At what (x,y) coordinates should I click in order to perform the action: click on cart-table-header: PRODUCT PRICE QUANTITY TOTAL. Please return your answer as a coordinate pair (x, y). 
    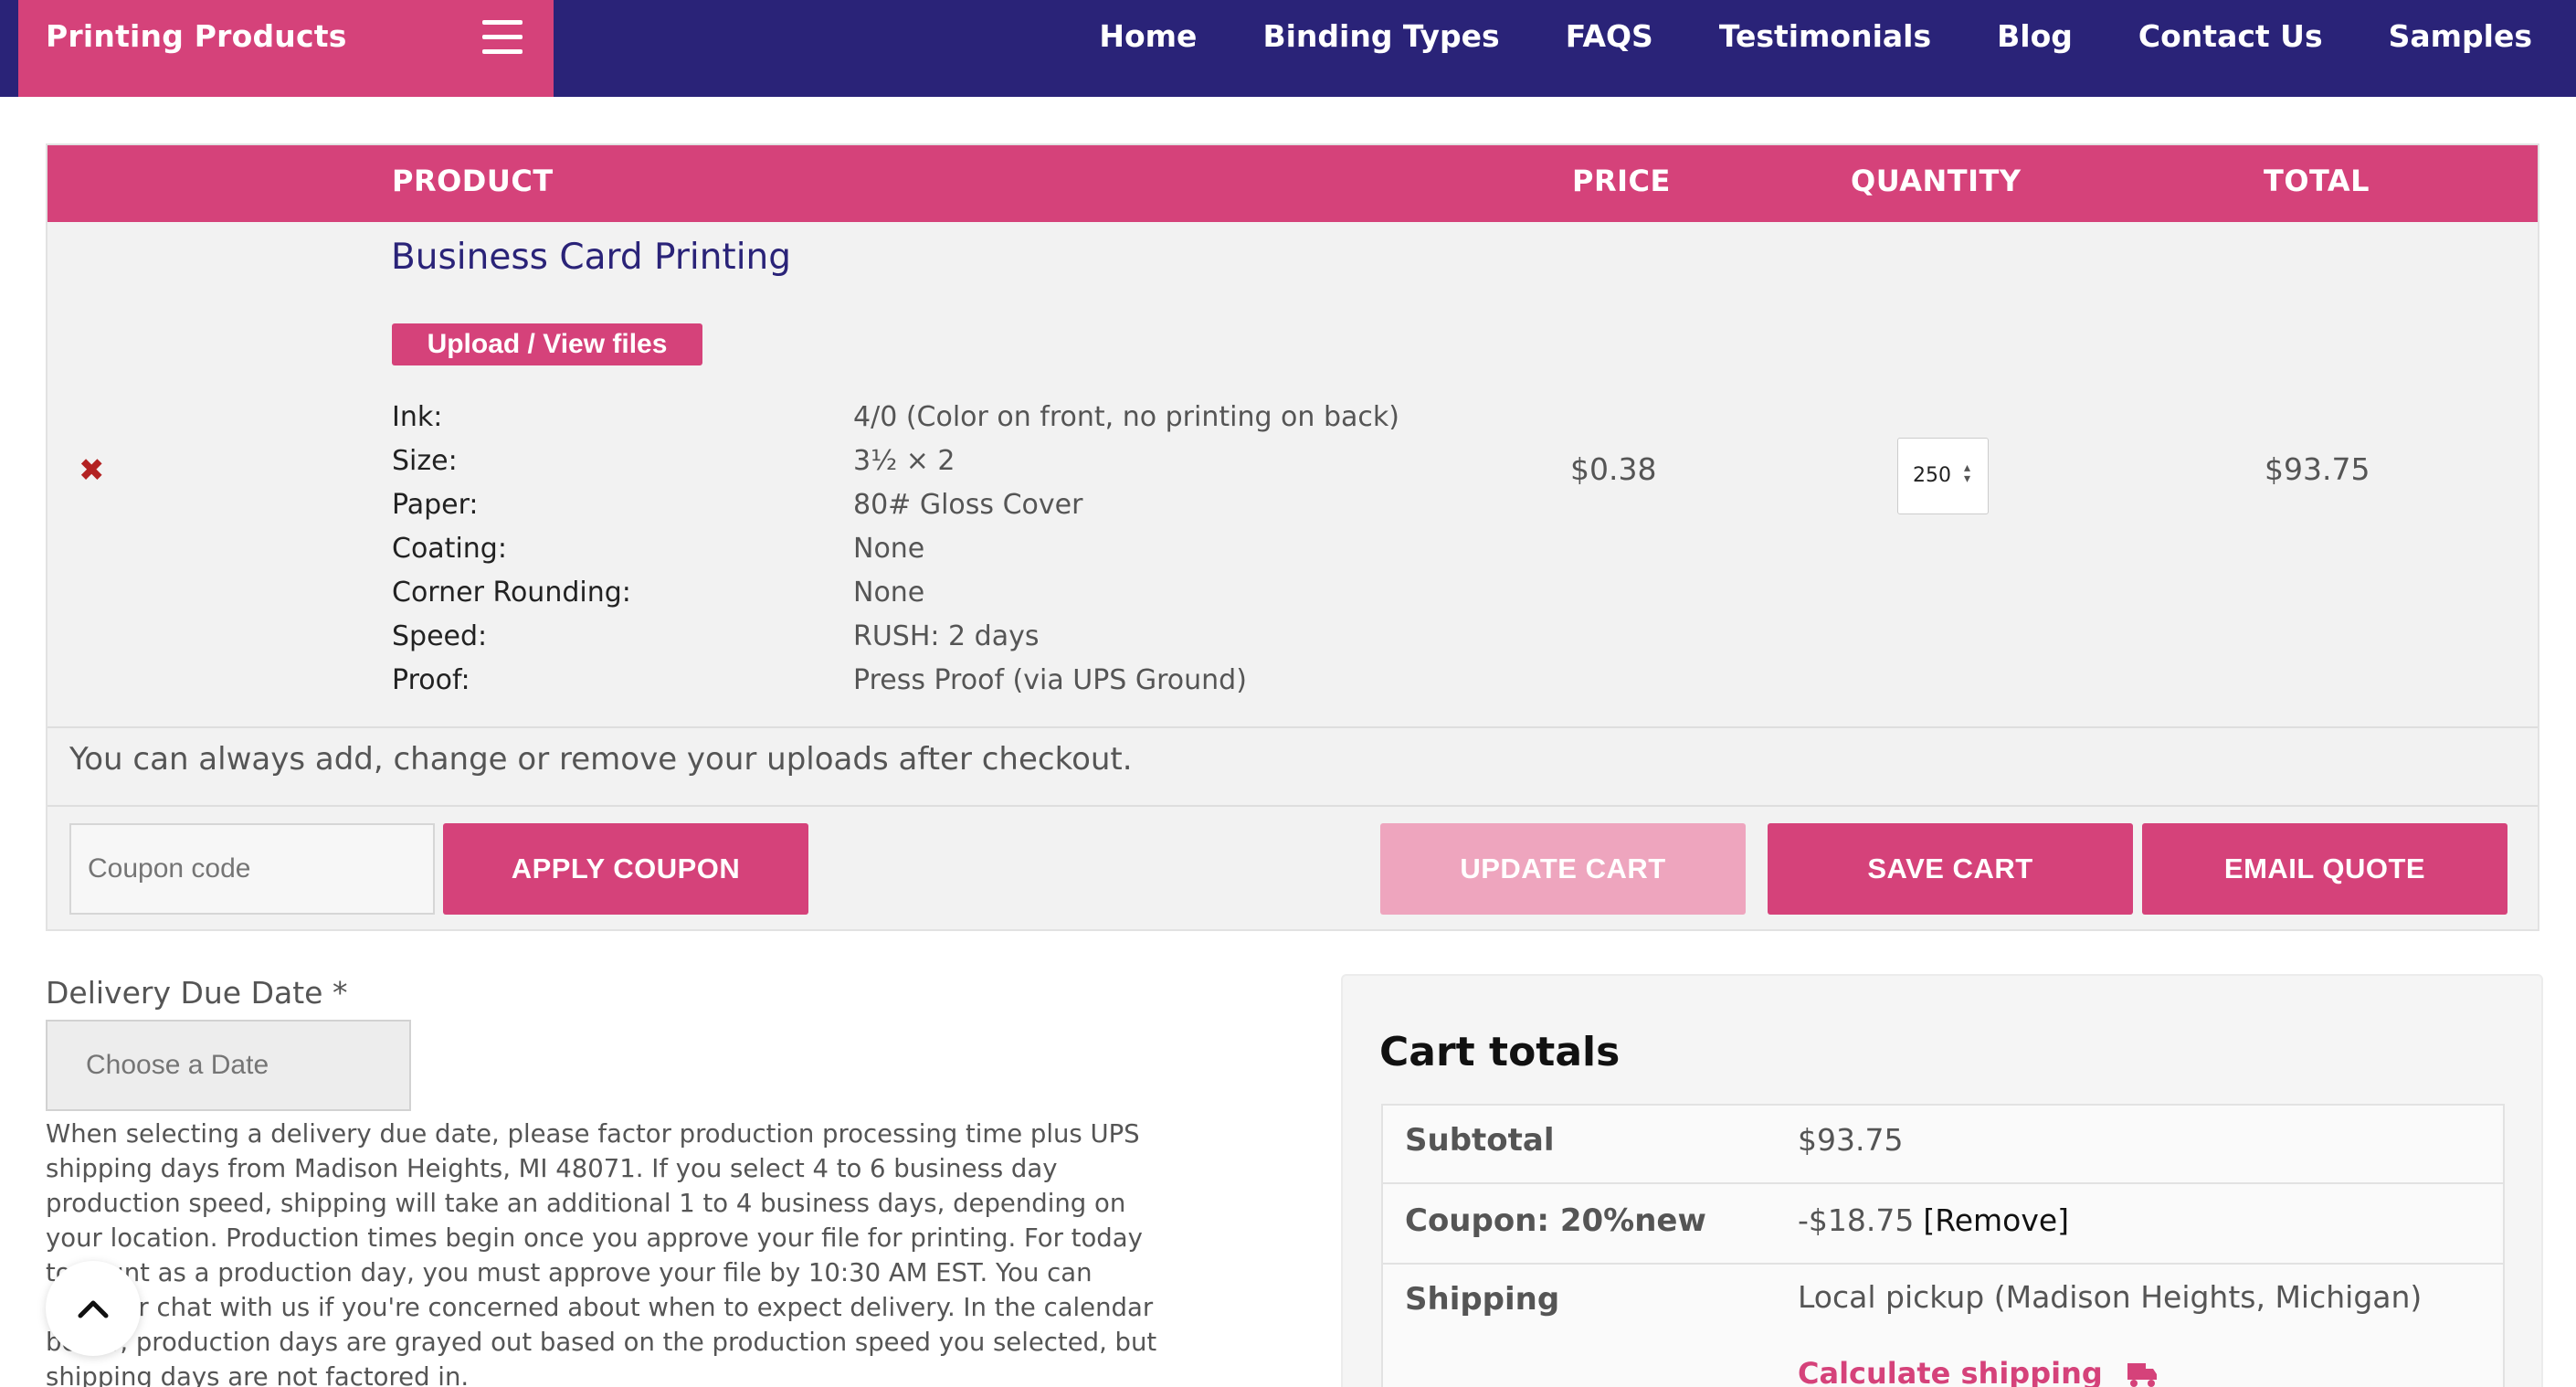
    Looking at the image, I should click on (1293, 183).